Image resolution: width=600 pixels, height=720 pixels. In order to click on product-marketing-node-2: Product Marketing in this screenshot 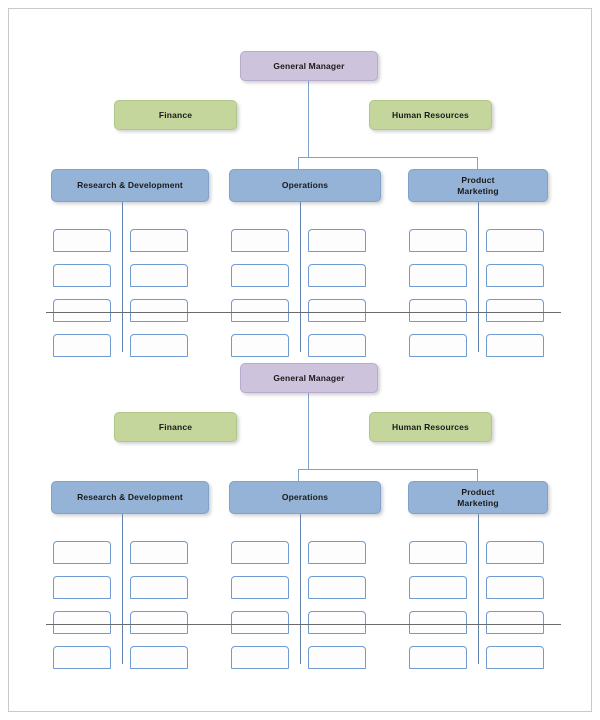, I will do `click(478, 497)`.